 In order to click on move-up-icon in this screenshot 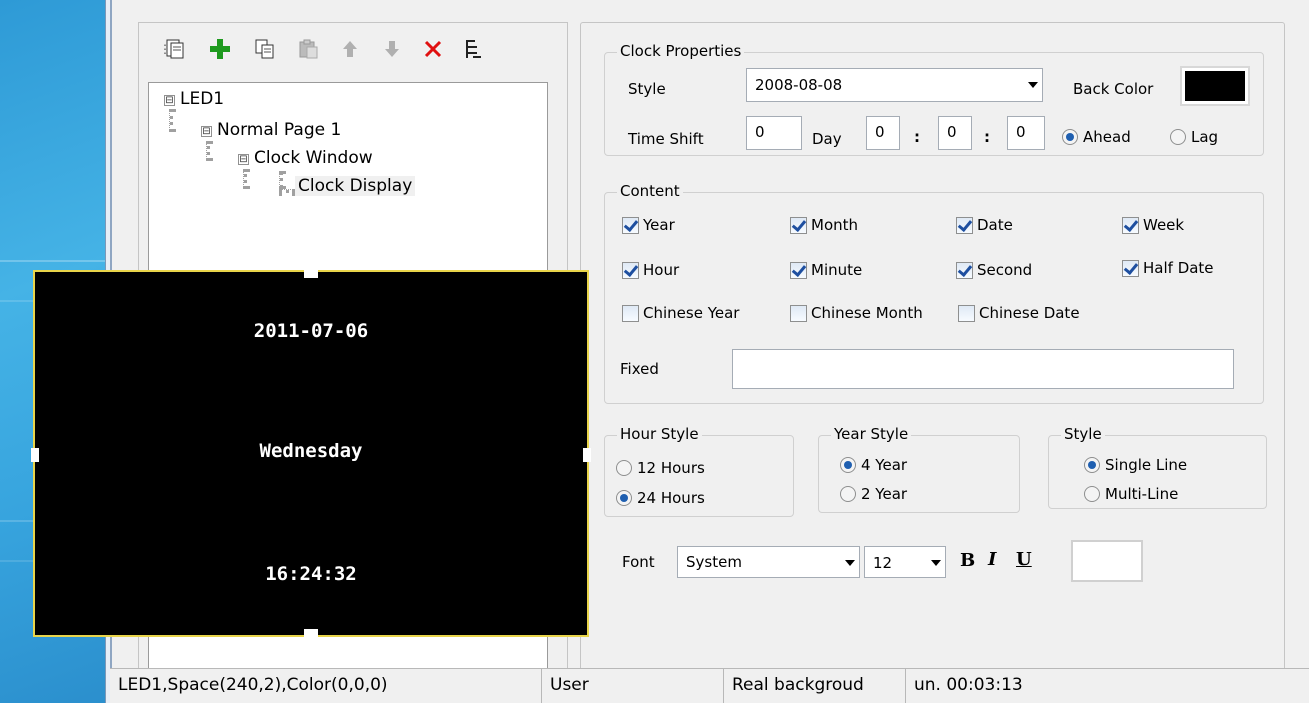, I will do `click(350, 49)`.